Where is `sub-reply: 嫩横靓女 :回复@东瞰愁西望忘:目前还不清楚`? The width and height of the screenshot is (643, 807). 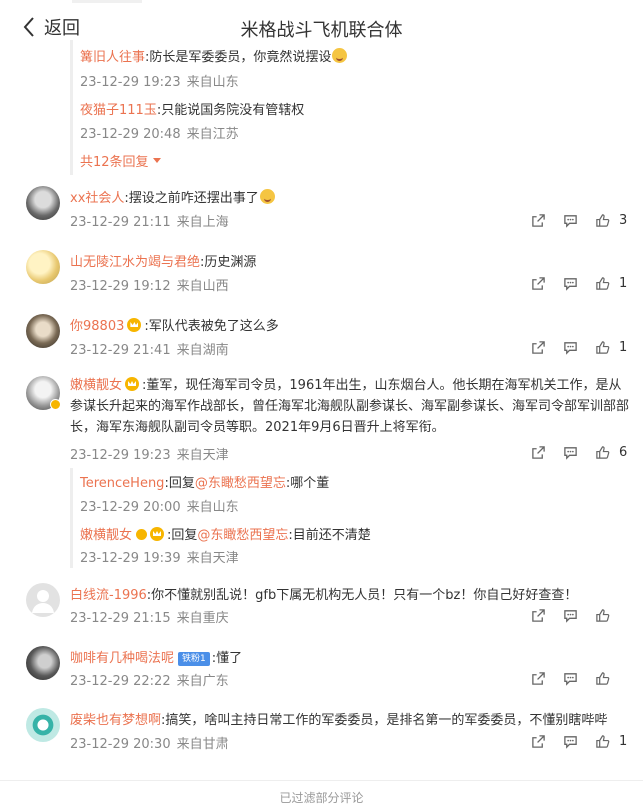 sub-reply: 嫩横靓女 :回复@东瞰愁西望忘:目前还不清楚 is located at coordinates (225, 533).